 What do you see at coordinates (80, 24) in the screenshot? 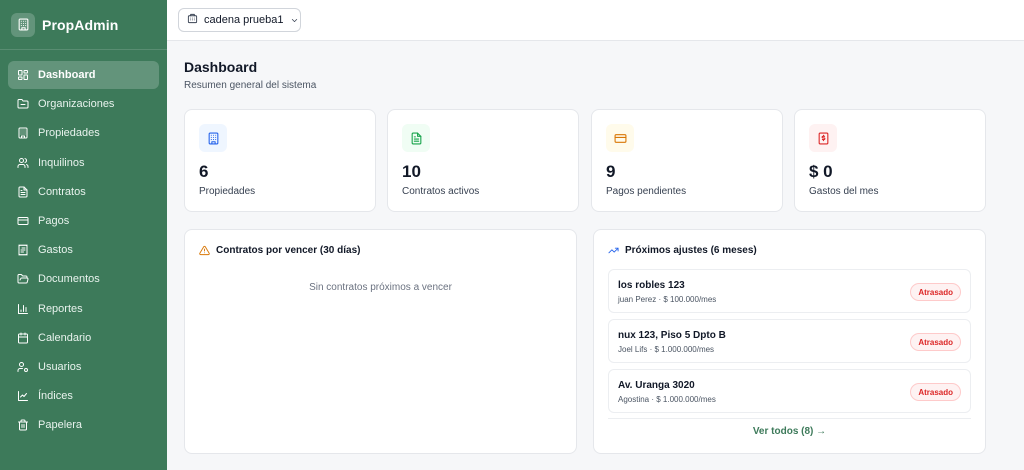
I see `brand-name: PropAdmin` at bounding box center [80, 24].